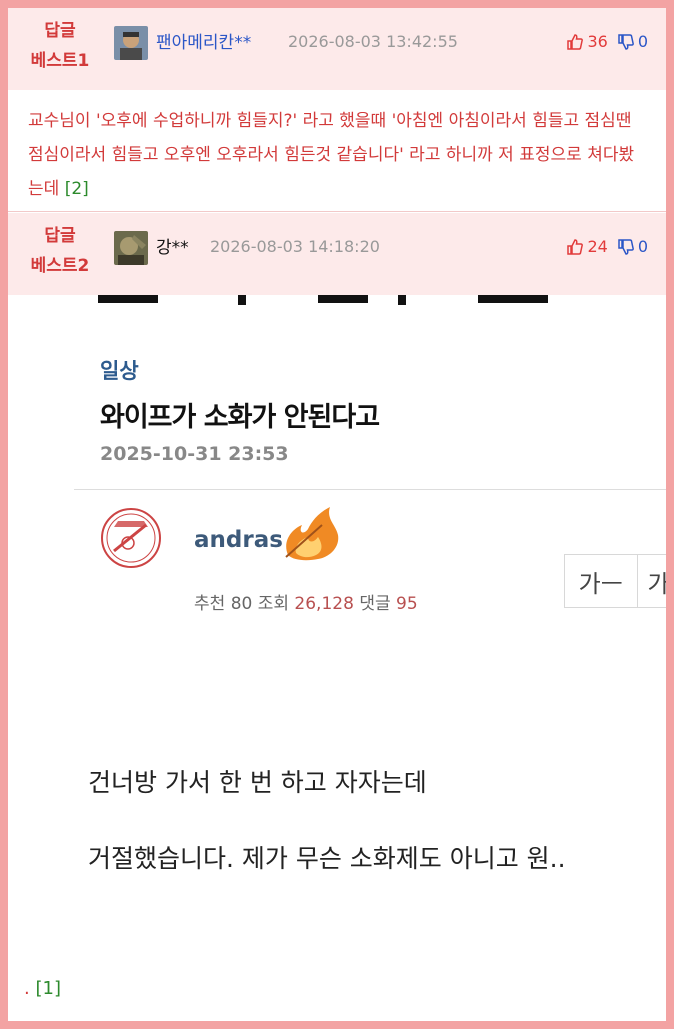 The height and width of the screenshot is (1029, 674). I want to click on nickname: 팬아메리칸**, so click(203, 40).